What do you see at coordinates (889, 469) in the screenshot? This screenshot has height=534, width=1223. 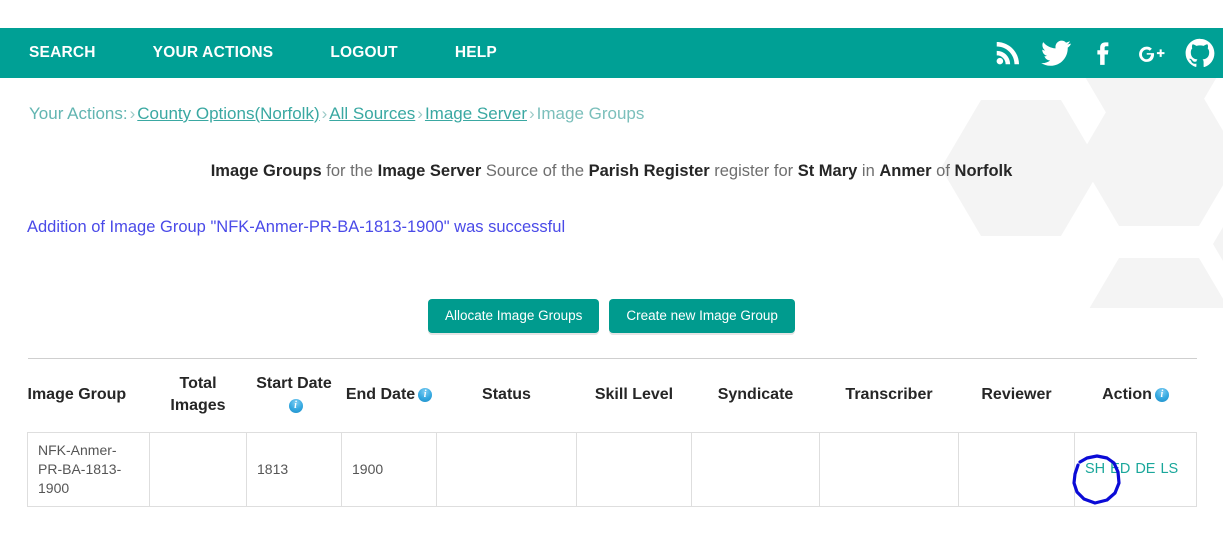 I see `cell-transcriber` at bounding box center [889, 469].